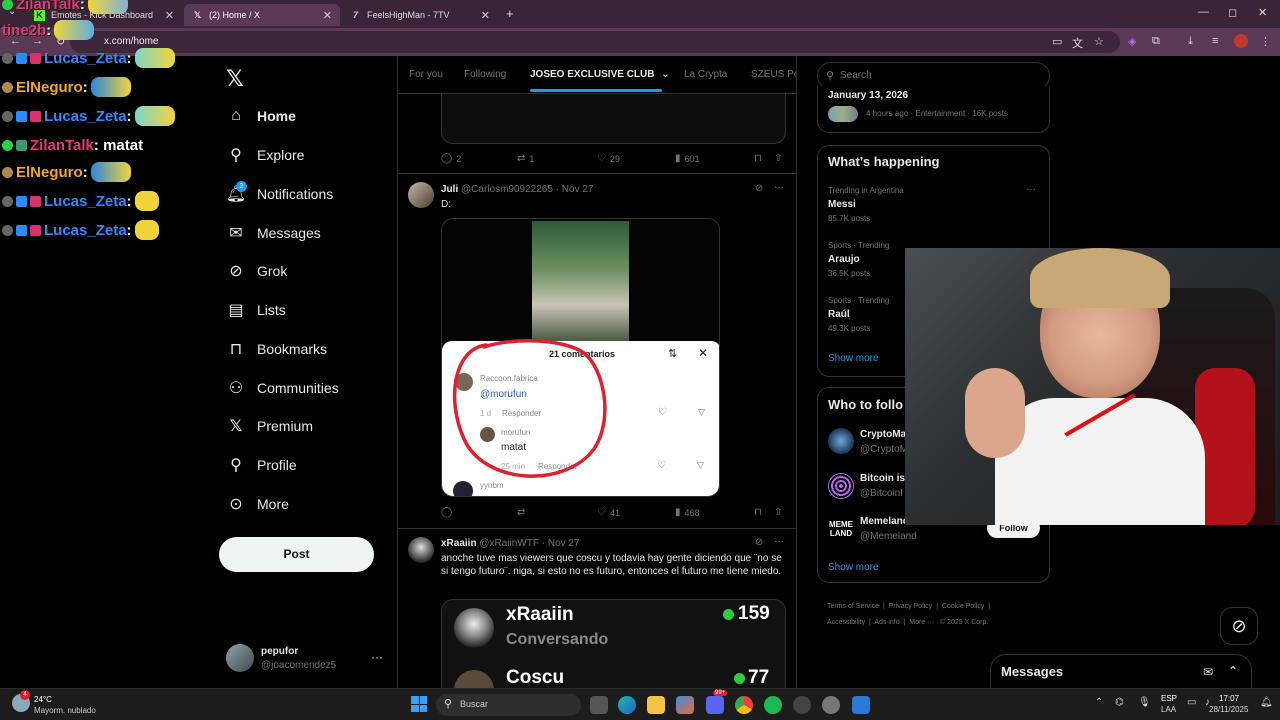 The width and height of the screenshot is (1280, 720). Describe the element at coordinates (523, 512) in the screenshot. I see `repost-button: ⇄` at that location.